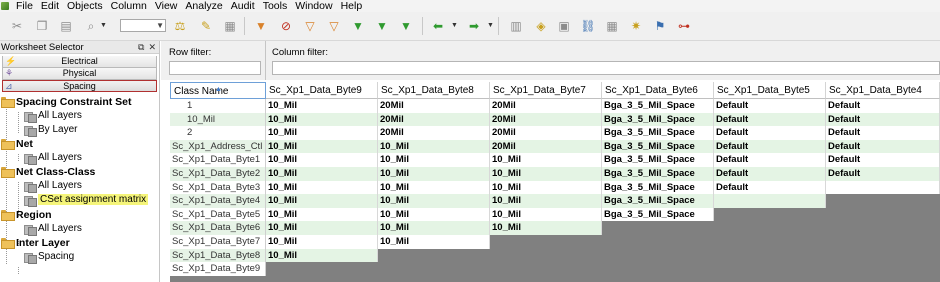 The image size is (940, 282). Describe the element at coordinates (541, 26) in the screenshot. I see `group-icon: ◈` at that location.